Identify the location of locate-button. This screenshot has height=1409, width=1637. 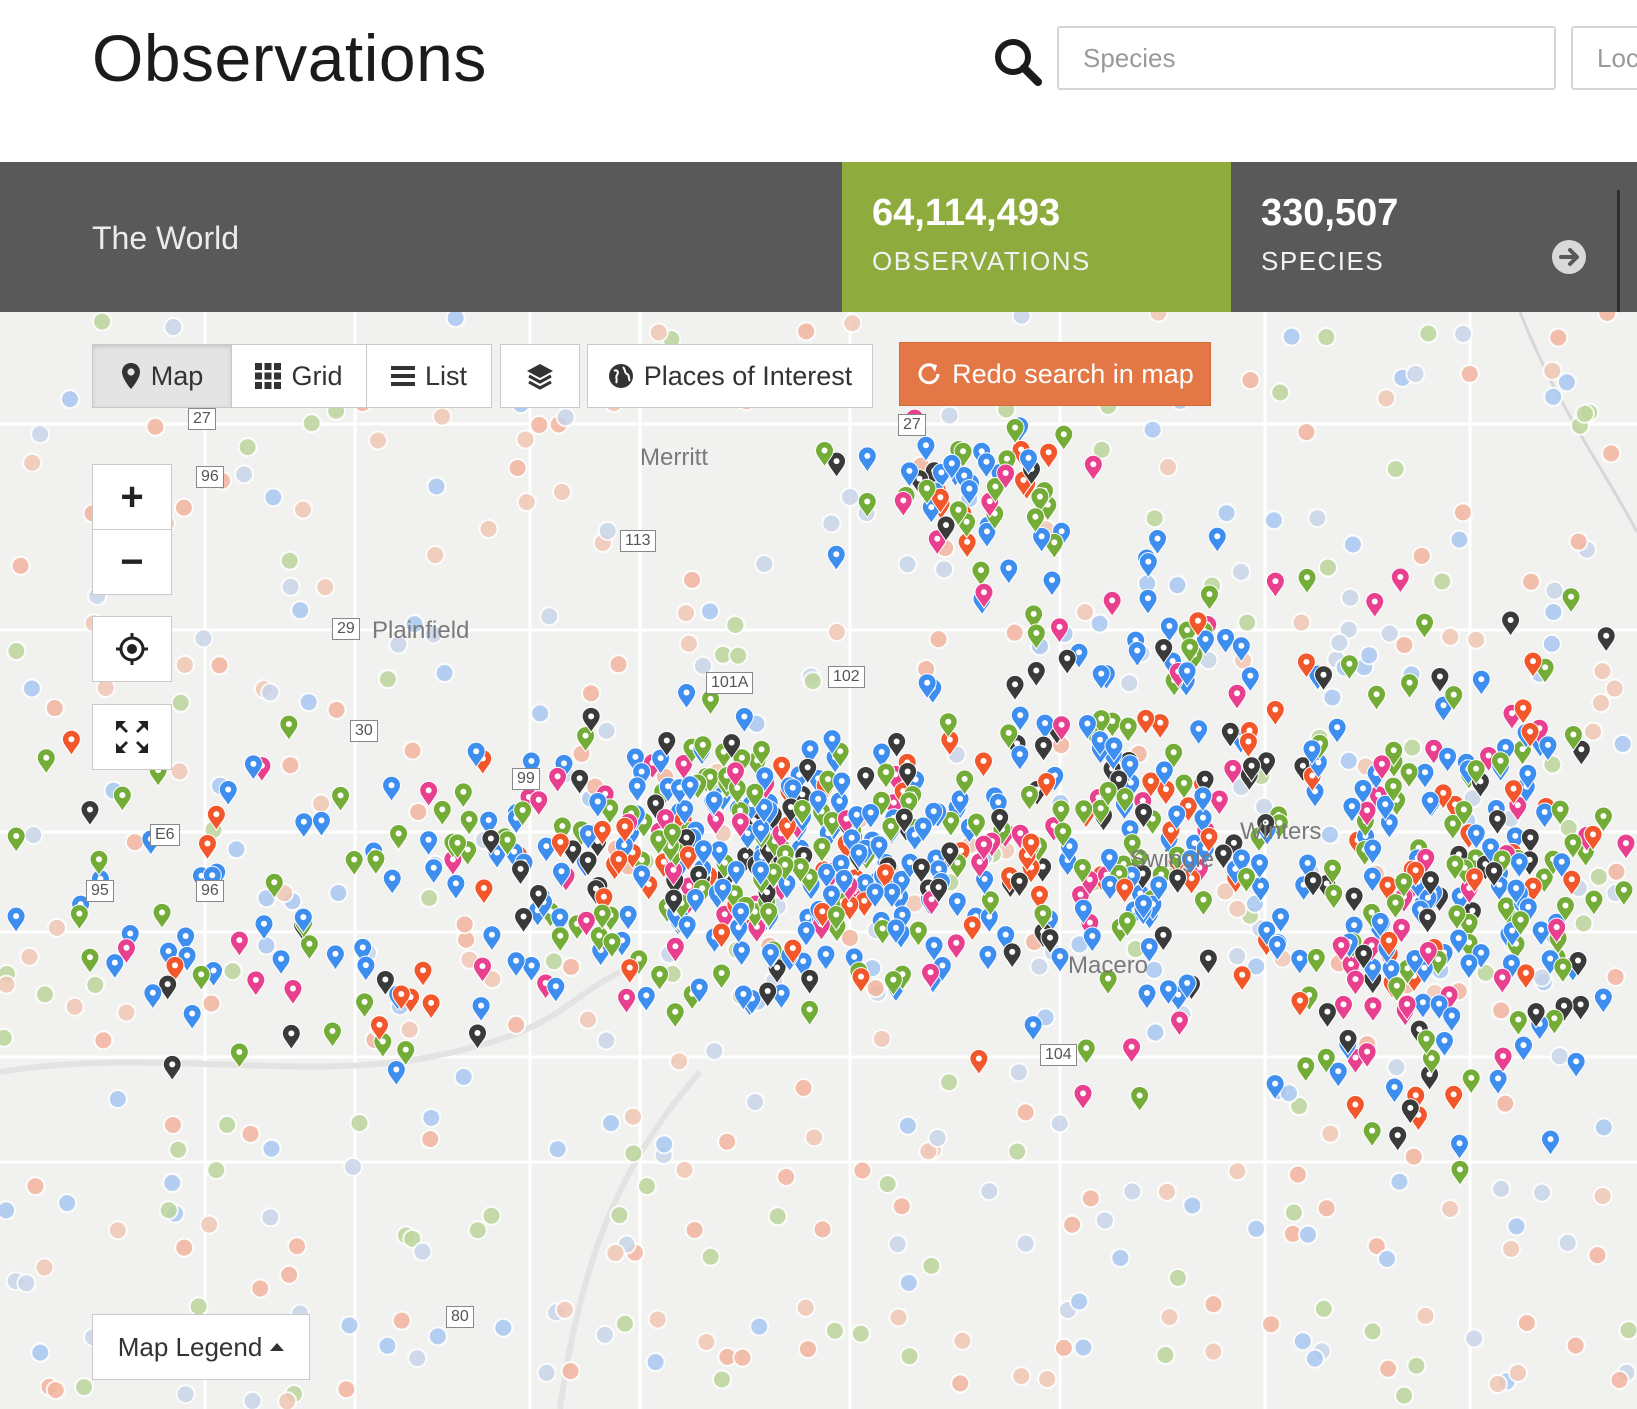
(132, 649).